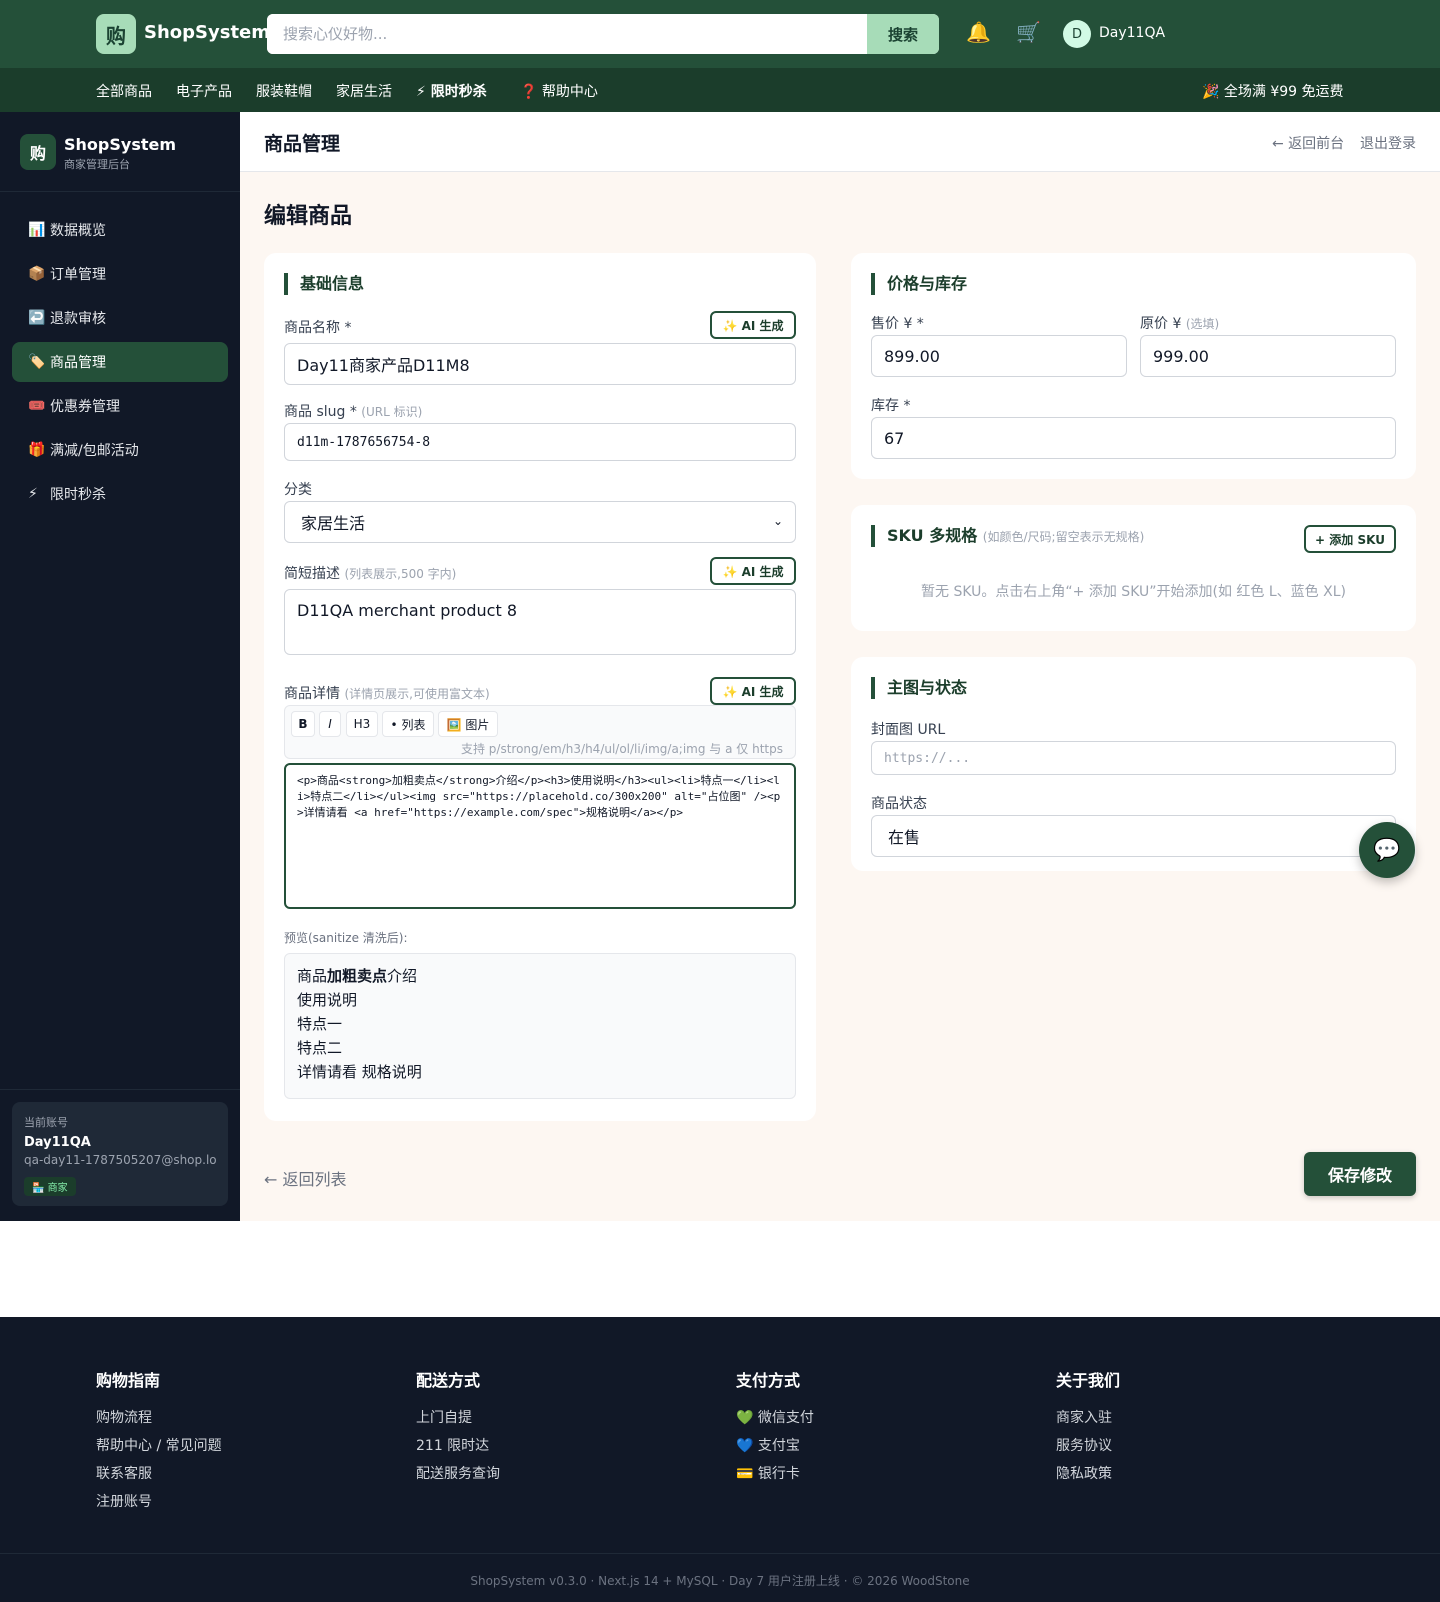  I want to click on nav-item-electronics: 电子产品, so click(204, 91).